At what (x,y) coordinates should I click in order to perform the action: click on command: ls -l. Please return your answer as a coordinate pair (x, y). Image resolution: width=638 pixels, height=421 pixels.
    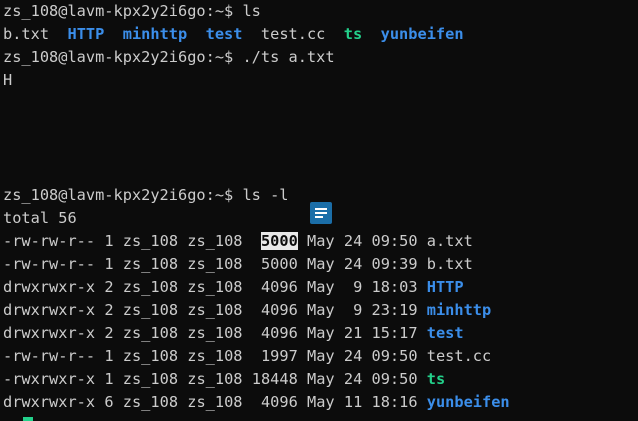
    Looking at the image, I should click on (265, 195).